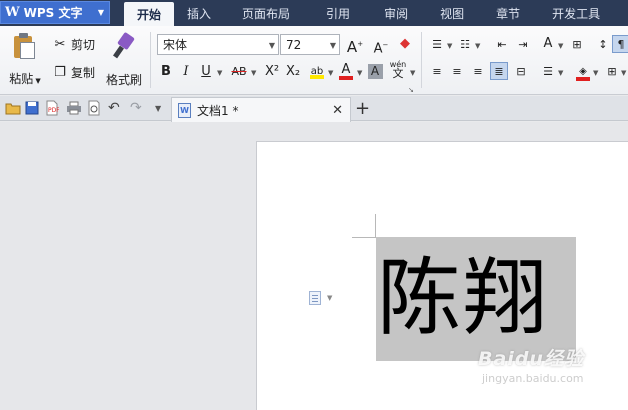  What do you see at coordinates (405, 44) in the screenshot?
I see `clear-format-button: ◆` at bounding box center [405, 44].